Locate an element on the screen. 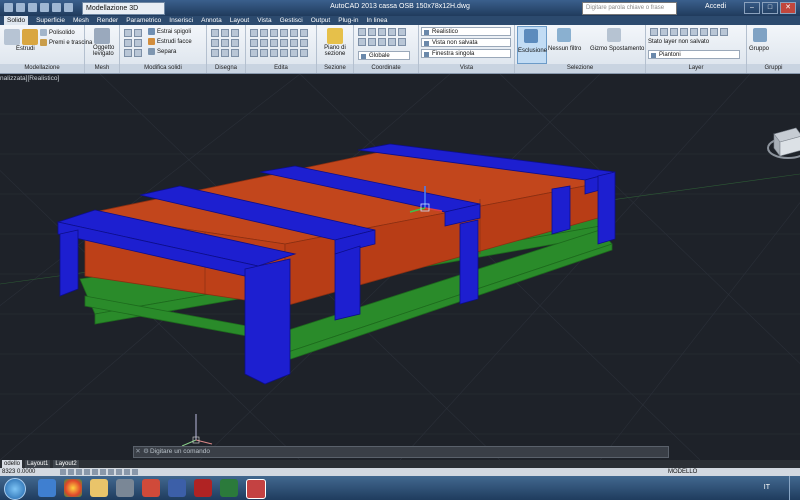  nessun-filtro-button: Nessun filtro is located at coordinates (564, 49).